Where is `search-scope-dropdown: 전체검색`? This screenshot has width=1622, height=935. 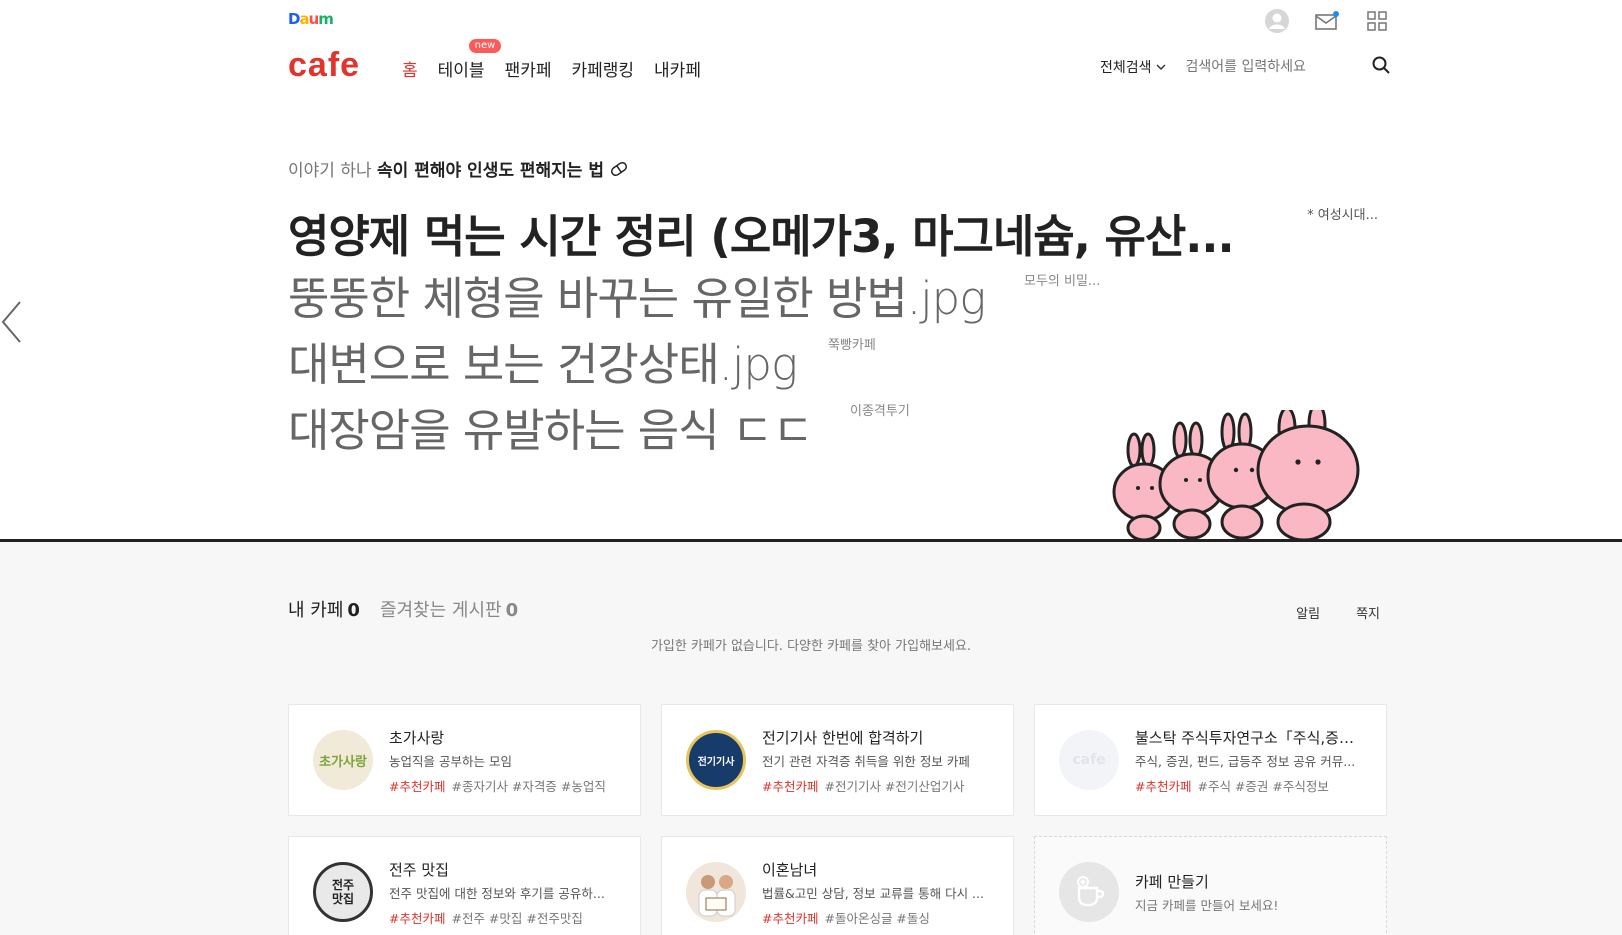 search-scope-dropdown: 전체검색 is located at coordinates (1133, 67).